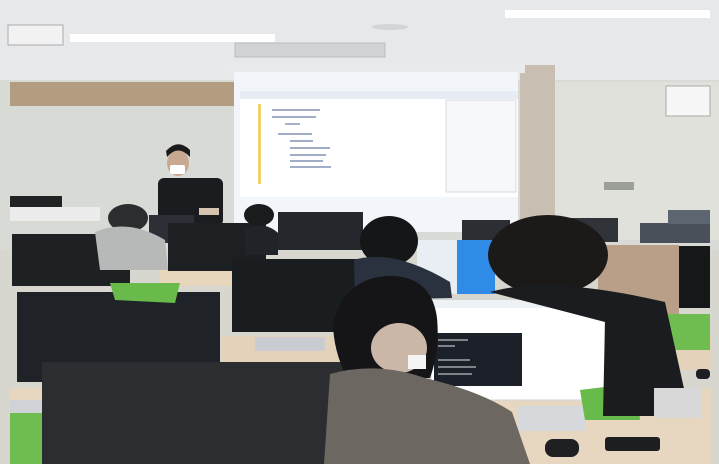 The width and height of the screenshot is (719, 464). I want to click on student, so click(261, 229).